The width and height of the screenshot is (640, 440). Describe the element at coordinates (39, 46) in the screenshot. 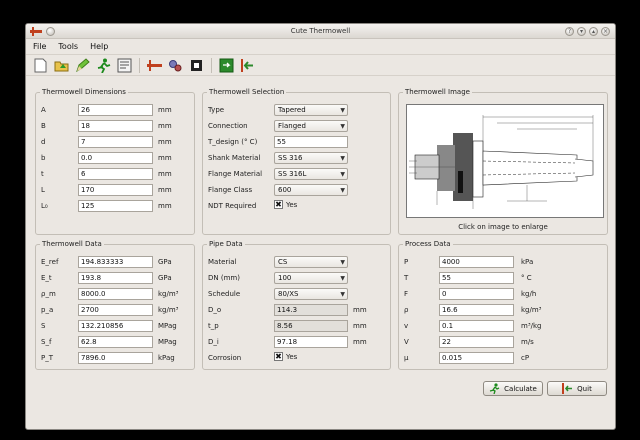

I see `menu-file: File` at that location.